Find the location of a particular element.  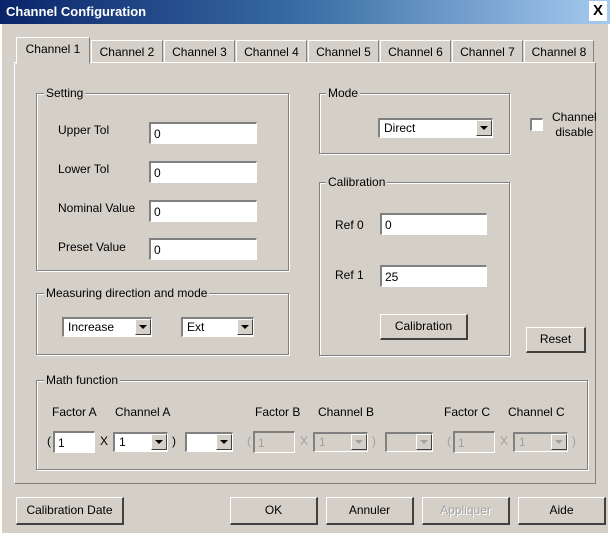

ref0-label: Ref 0 is located at coordinates (349, 225).